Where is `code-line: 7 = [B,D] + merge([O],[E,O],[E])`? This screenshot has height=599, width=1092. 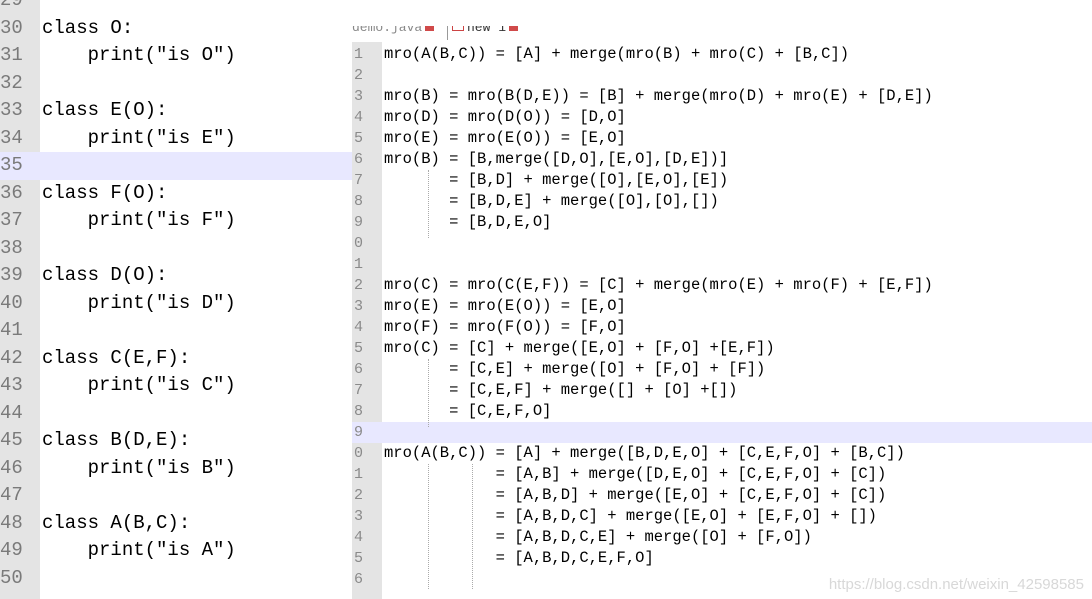
code-line: 7 = [B,D] + merge([O],[E,O],[E]) is located at coordinates (722, 180).